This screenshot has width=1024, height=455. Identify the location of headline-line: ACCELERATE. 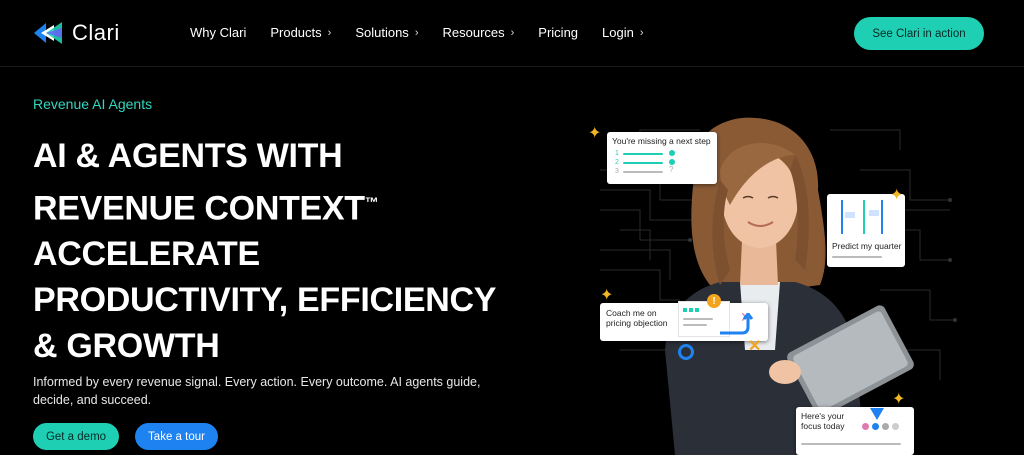
(146, 254).